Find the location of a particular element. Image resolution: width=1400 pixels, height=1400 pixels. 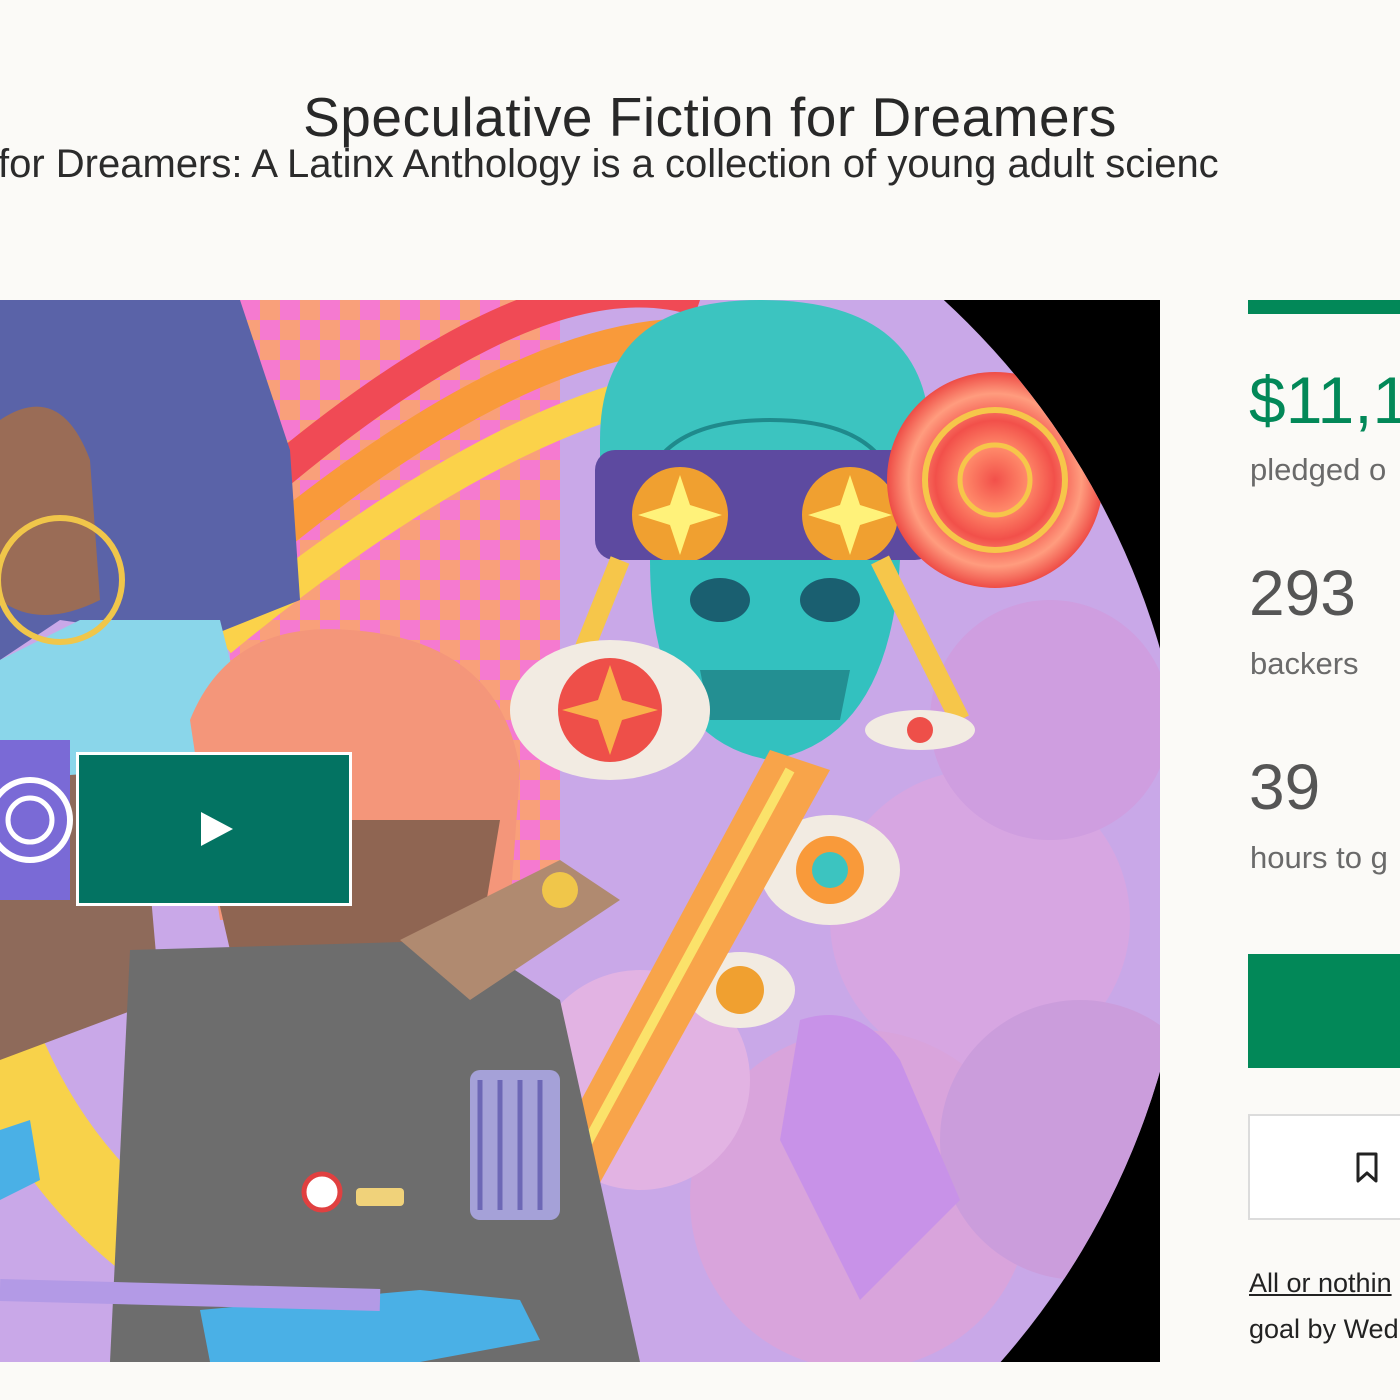

hours-label: hours to g is located at coordinates (1319, 857).